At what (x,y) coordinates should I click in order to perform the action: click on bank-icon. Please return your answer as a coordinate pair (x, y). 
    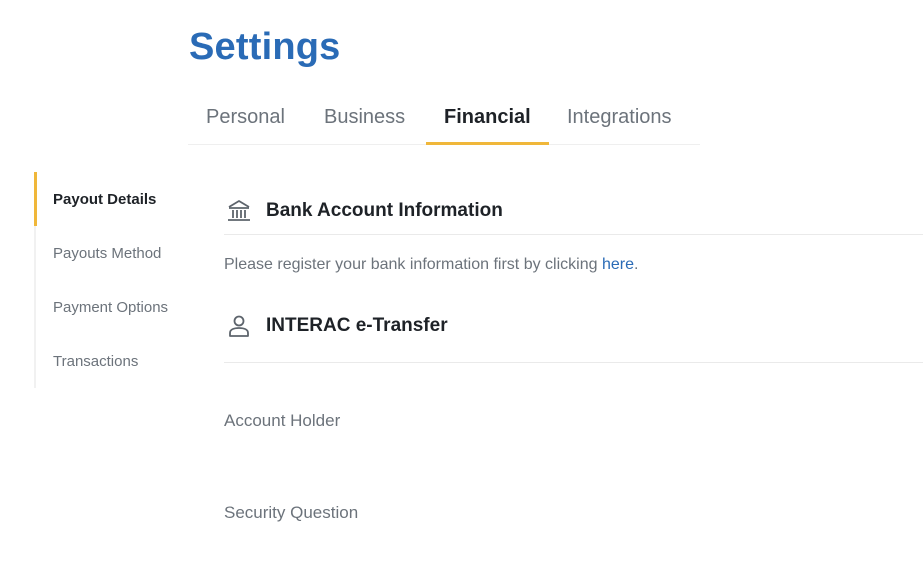
    Looking at the image, I should click on (239, 211).